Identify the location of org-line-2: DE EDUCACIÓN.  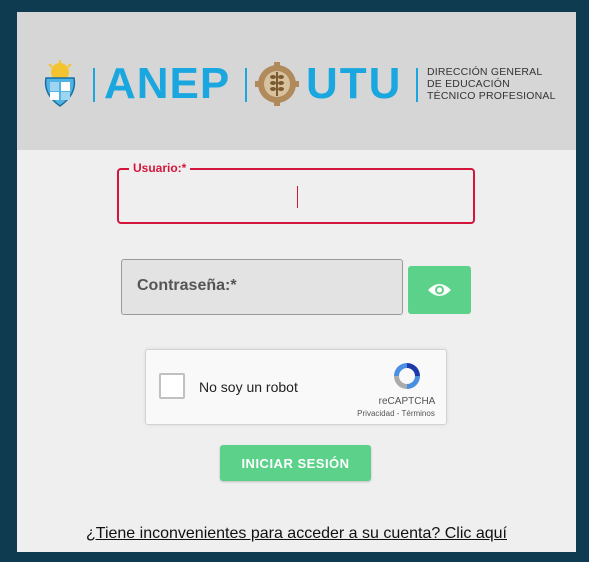
(468, 84).